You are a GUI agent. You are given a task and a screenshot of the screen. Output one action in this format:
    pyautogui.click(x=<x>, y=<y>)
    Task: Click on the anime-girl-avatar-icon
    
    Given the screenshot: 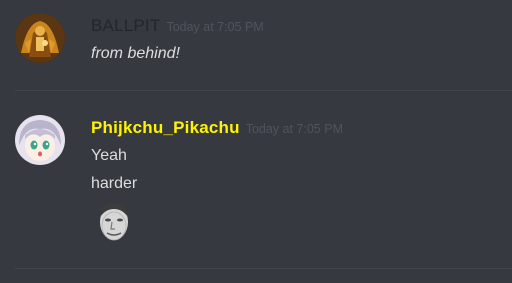 What is the action you would take?
    pyautogui.click(x=40, y=140)
    